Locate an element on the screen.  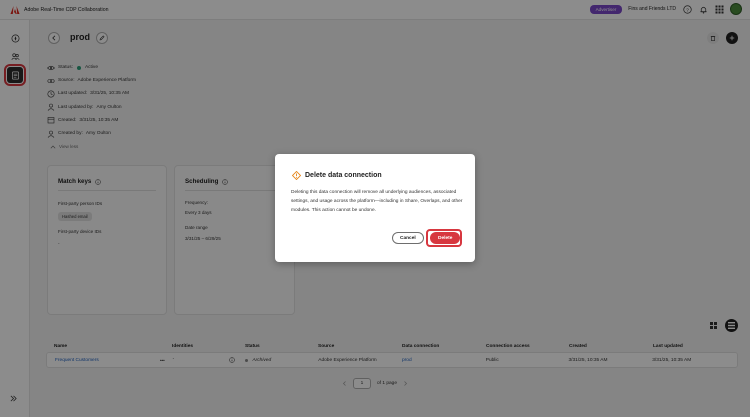
alert-diamond-icon is located at coordinates (296, 175).